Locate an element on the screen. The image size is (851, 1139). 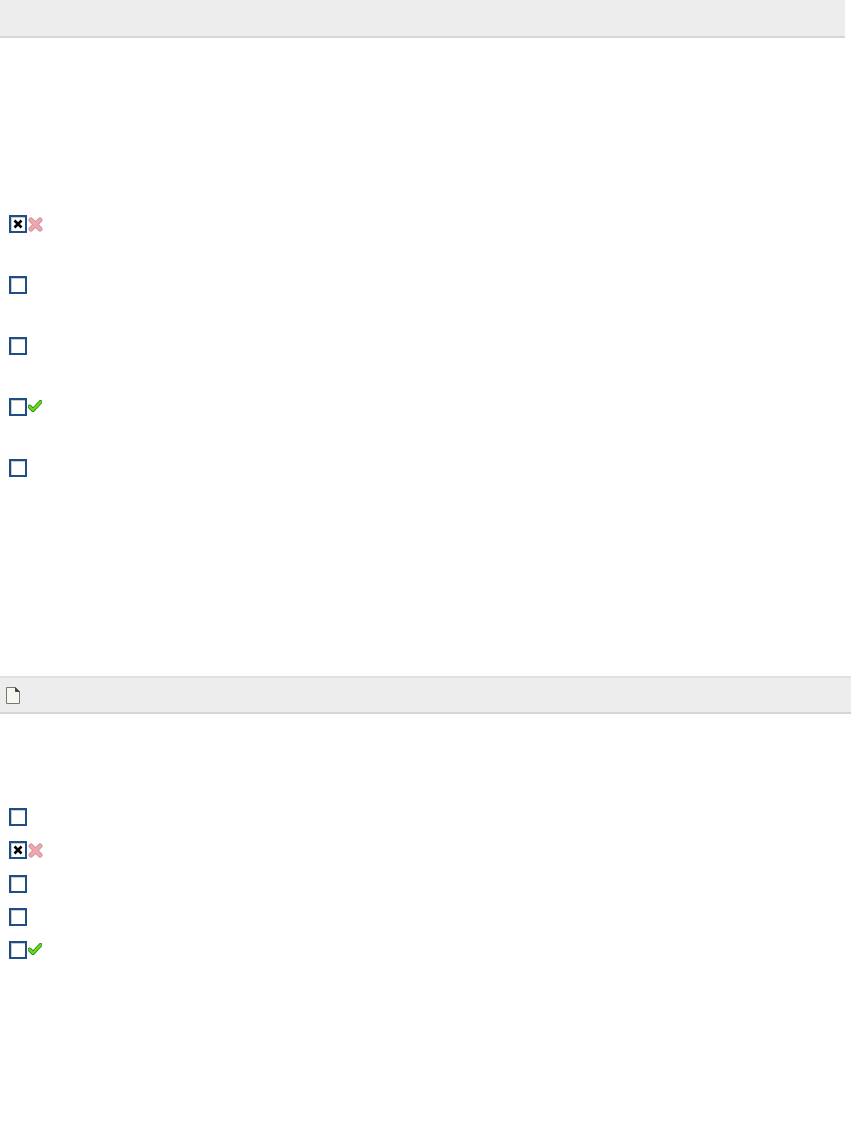
document-icon is located at coordinates (13, 695).